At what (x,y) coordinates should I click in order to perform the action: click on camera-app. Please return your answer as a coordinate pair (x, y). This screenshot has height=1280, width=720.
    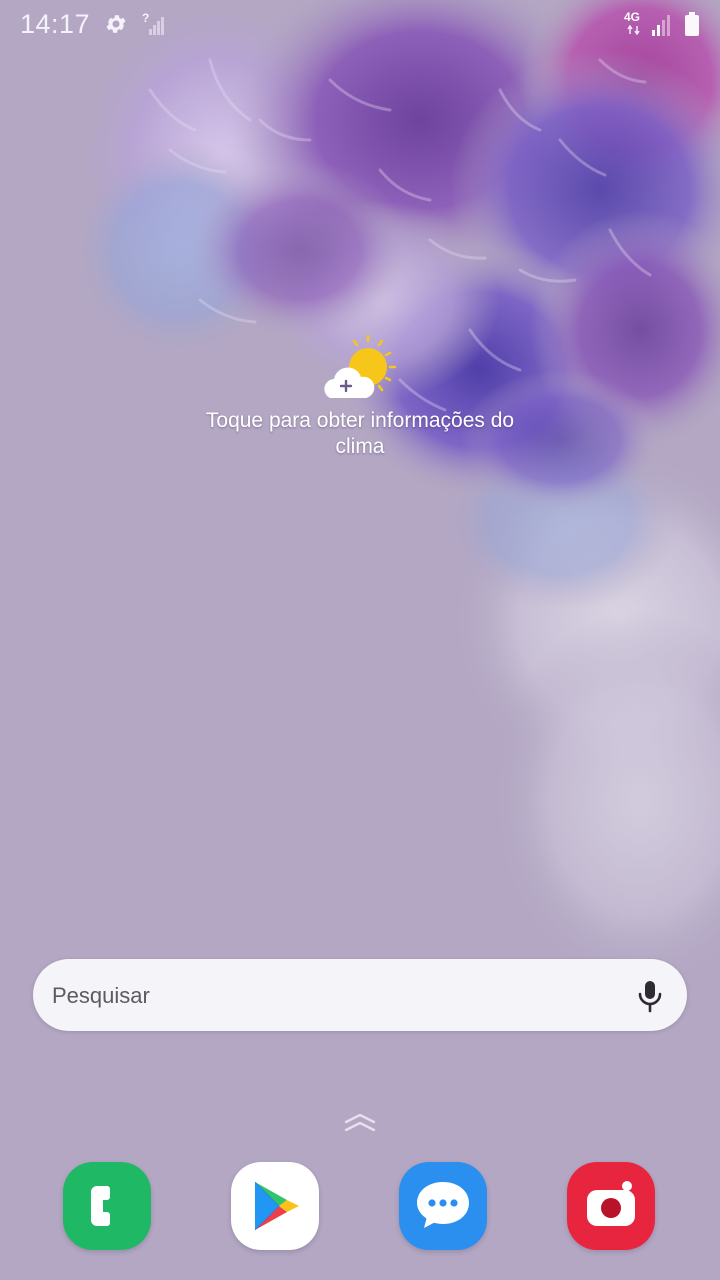
    Looking at the image, I should click on (611, 1206).